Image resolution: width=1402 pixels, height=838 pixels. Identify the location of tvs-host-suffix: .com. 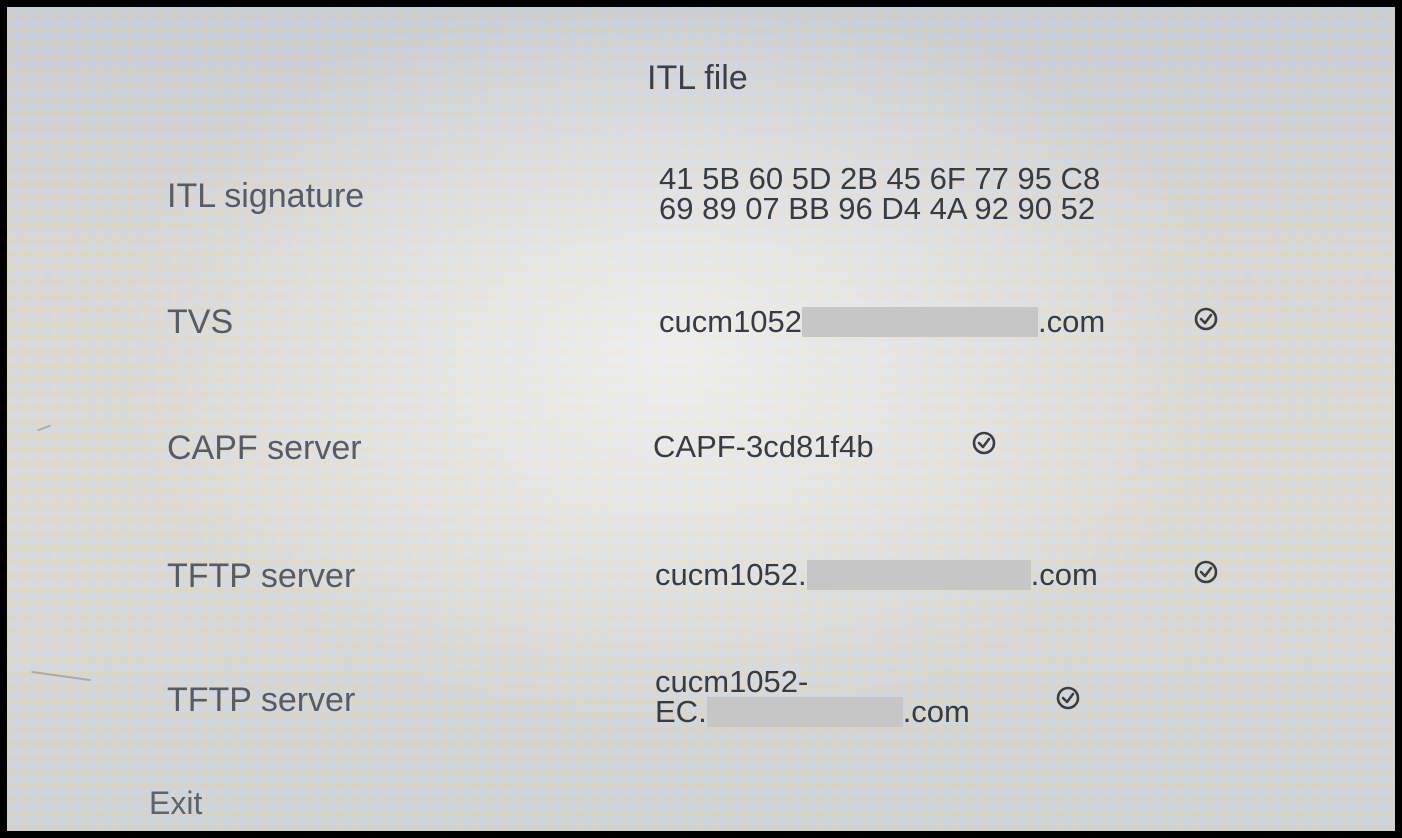
(1072, 321).